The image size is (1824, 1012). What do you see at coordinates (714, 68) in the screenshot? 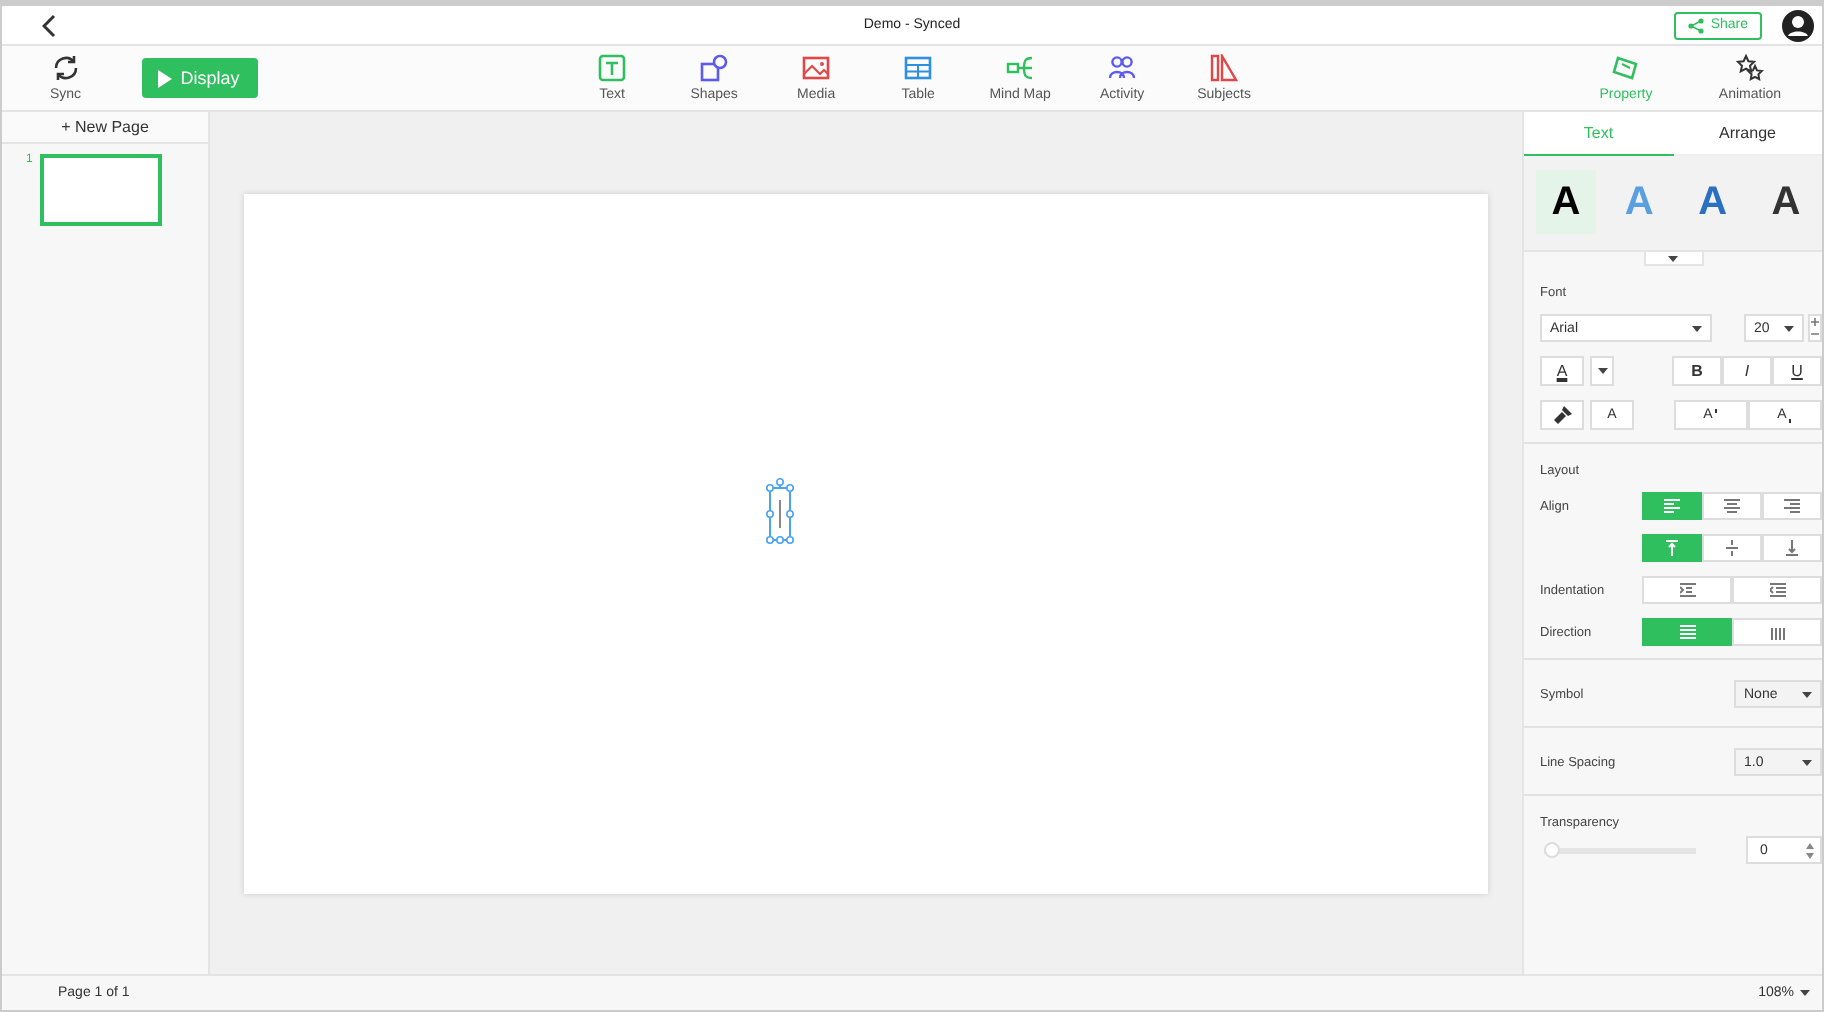
I see `shapes-icon` at bounding box center [714, 68].